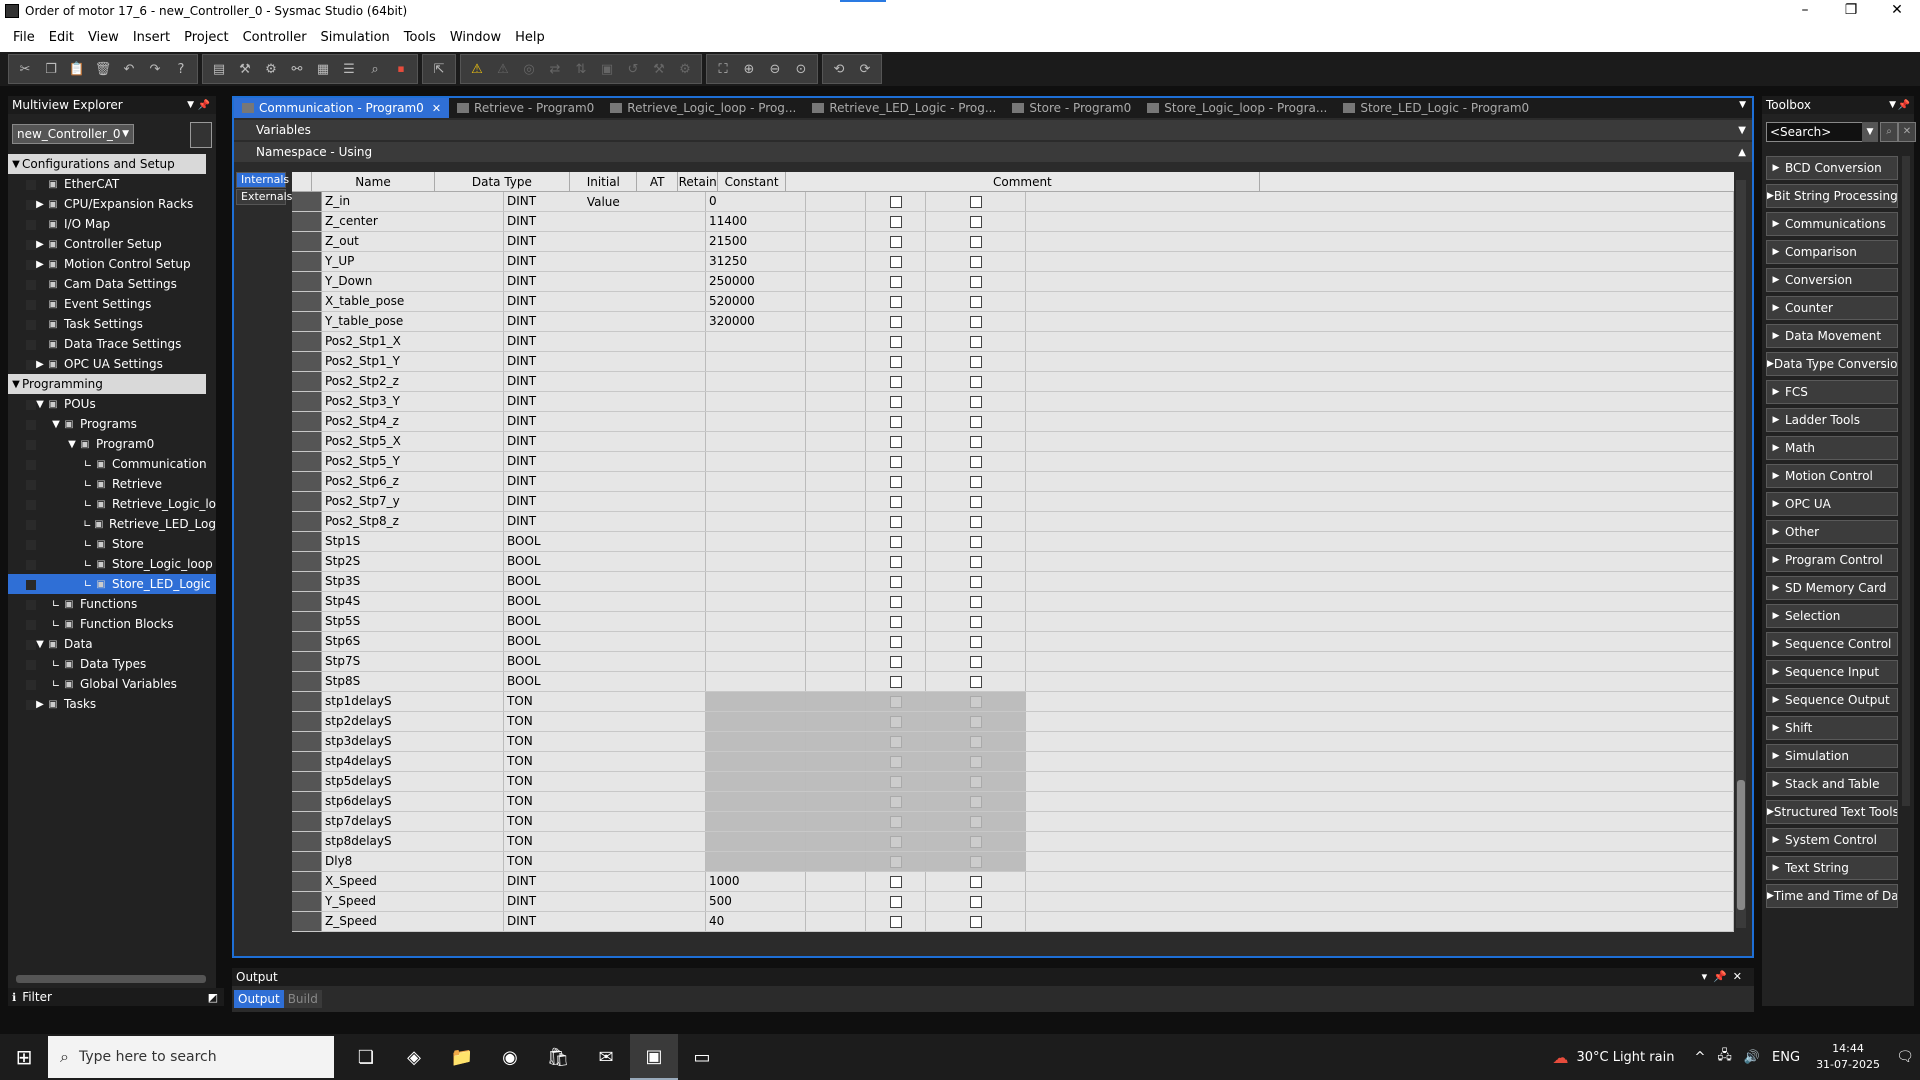  I want to click on table-row: Pos2_Stp7_y DINT, so click(1013, 502).